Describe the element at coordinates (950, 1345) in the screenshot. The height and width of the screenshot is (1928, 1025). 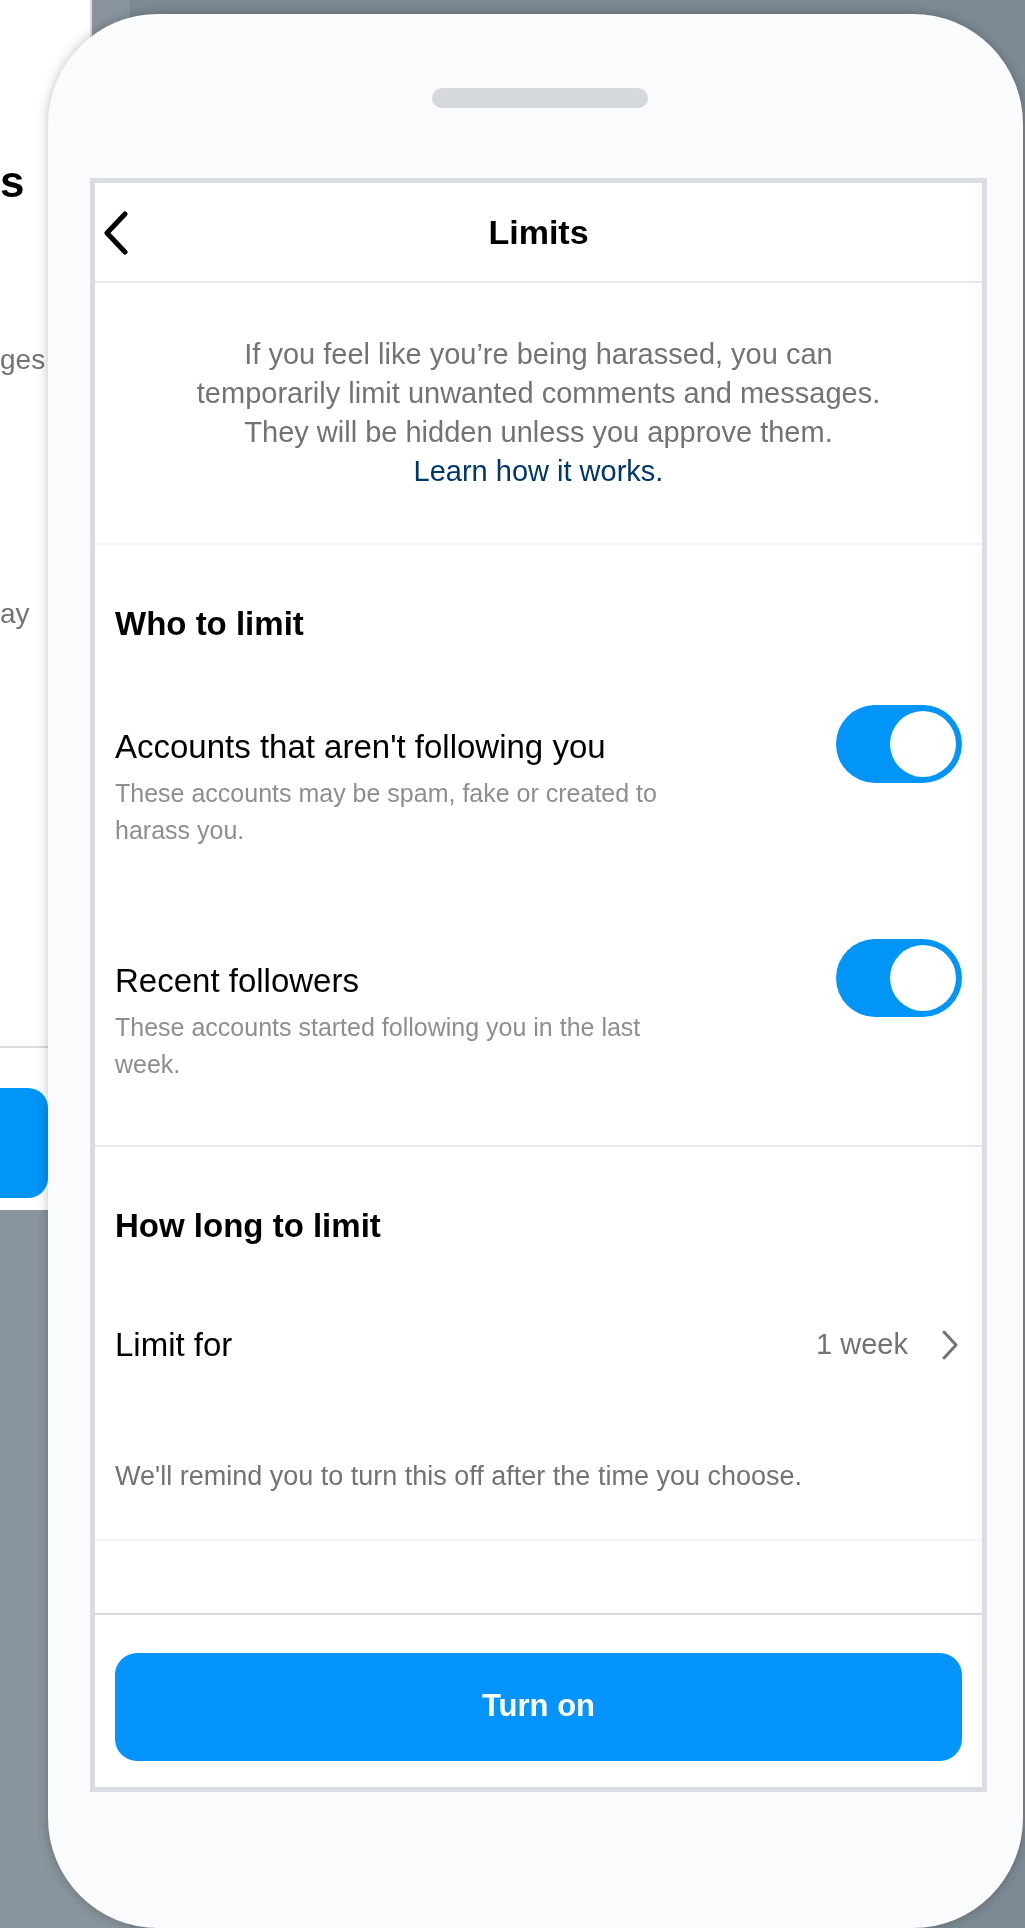
I see `chevron-right-icon` at that location.